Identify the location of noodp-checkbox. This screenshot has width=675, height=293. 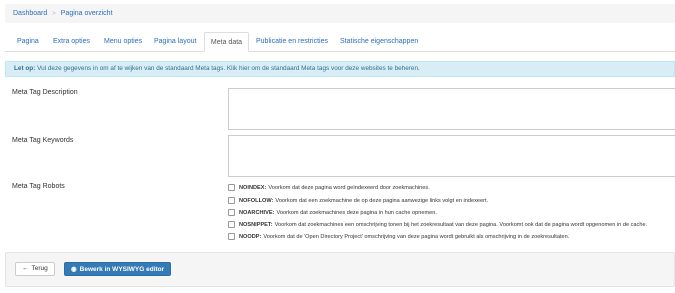
(231, 236).